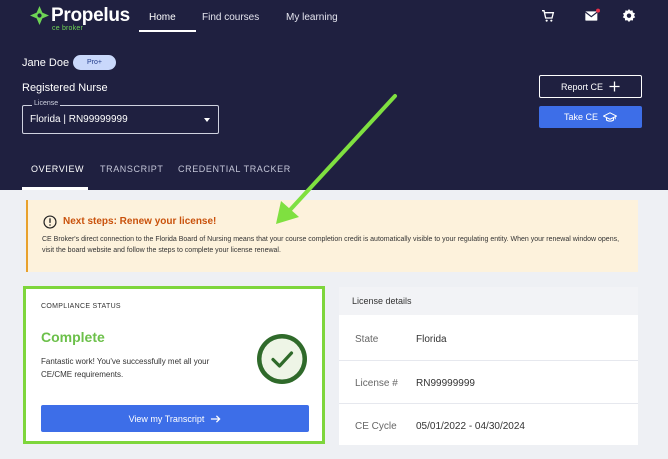 The image size is (668, 459). What do you see at coordinates (548, 16) in the screenshot?
I see `cart-icon` at bounding box center [548, 16].